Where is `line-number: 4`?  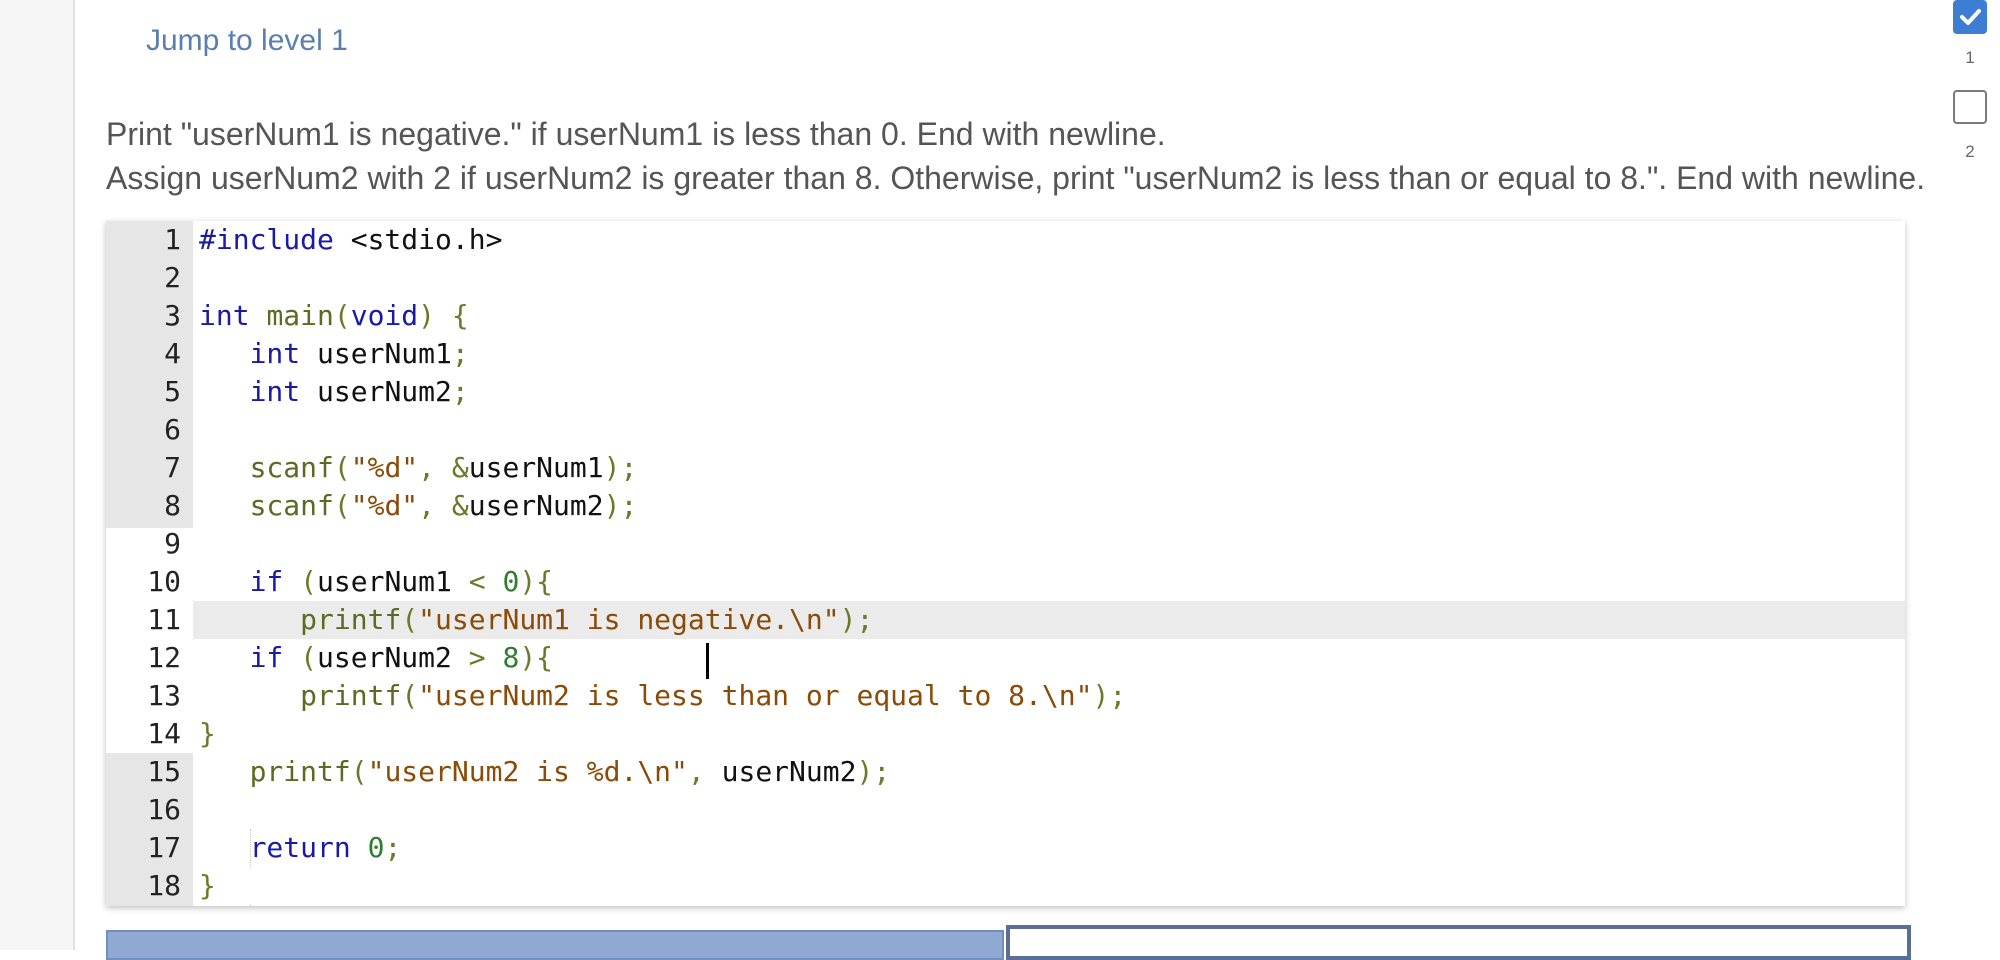
line-number: 4 is located at coordinates (172, 353).